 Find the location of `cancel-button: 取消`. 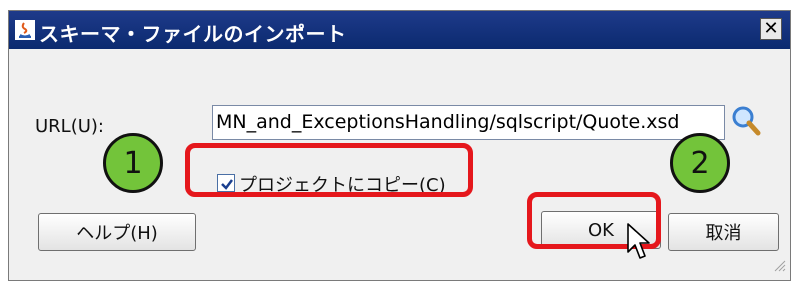

cancel-button: 取消 is located at coordinates (723, 232).